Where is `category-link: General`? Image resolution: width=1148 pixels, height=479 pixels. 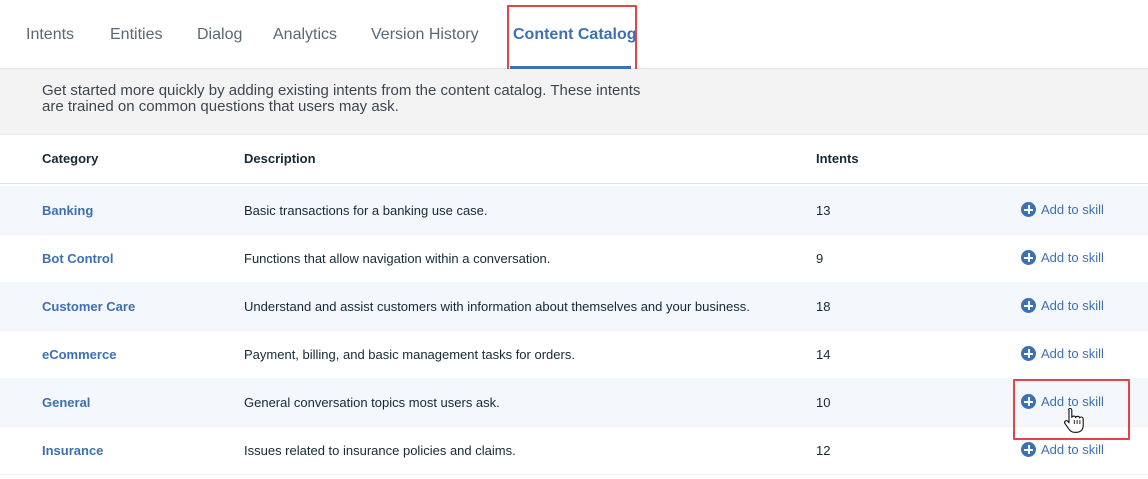 category-link: General is located at coordinates (66, 402).